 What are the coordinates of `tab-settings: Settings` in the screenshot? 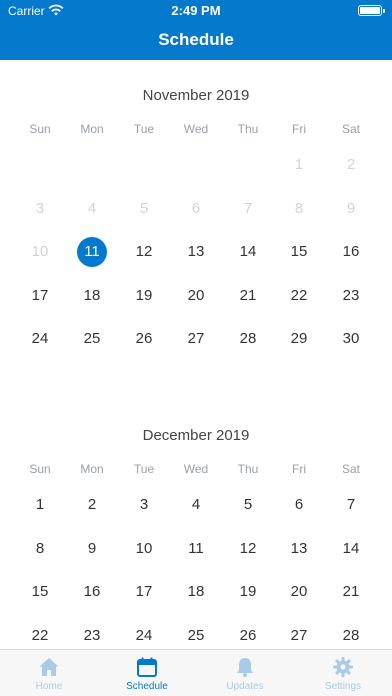 It's located at (343, 673).